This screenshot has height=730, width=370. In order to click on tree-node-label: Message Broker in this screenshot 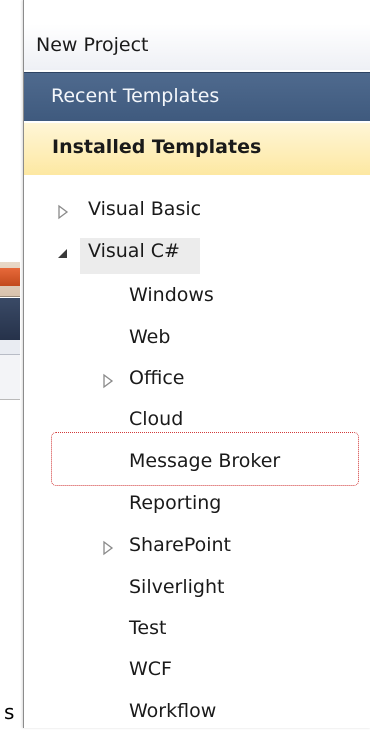, I will do `click(205, 461)`.